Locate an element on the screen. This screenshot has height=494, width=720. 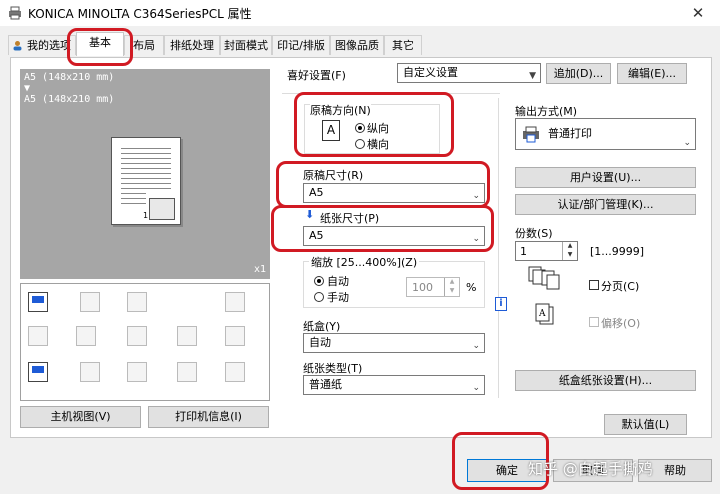
zoom-auto-radio is located at coordinates (319, 281).